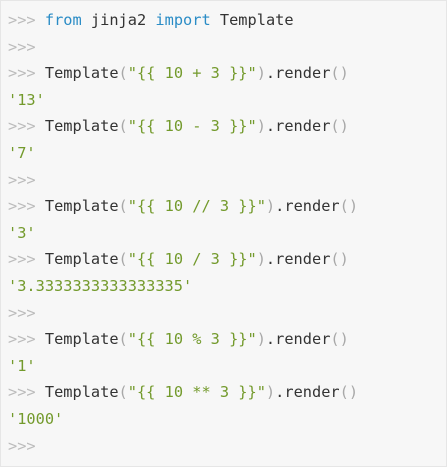 Image resolution: width=447 pixels, height=467 pixels. I want to click on output-line: '1', so click(224, 366).